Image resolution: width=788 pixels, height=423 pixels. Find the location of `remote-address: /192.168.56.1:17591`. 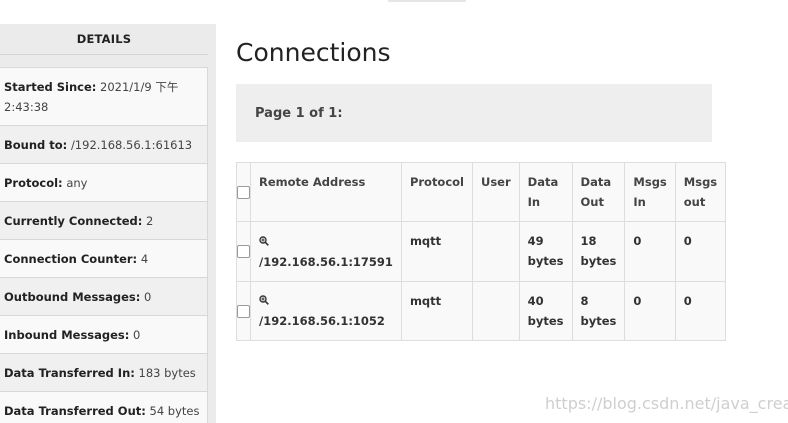

remote-address: /192.168.56.1:17591 is located at coordinates (326, 261).